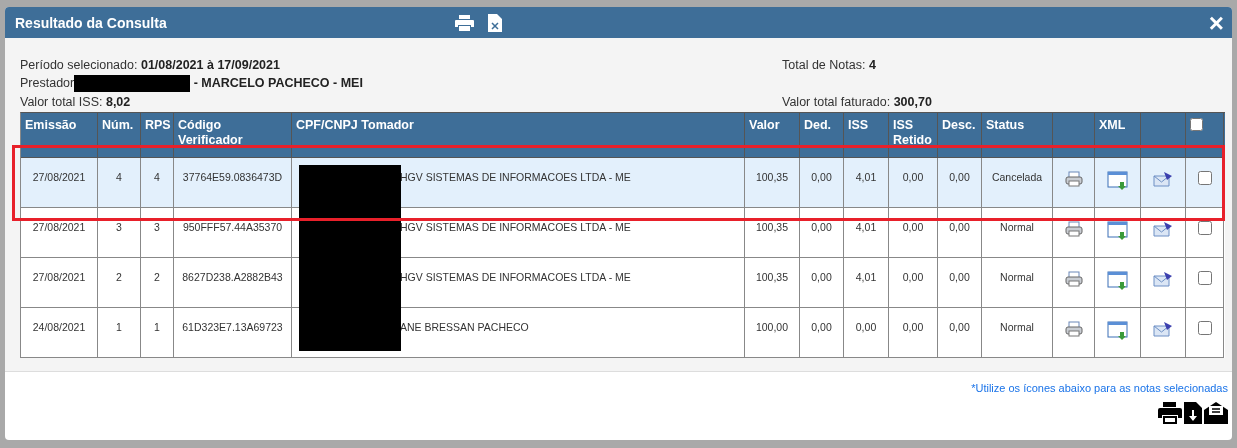  I want to click on total-count-text: Total de Notas: 4, so click(829, 65).